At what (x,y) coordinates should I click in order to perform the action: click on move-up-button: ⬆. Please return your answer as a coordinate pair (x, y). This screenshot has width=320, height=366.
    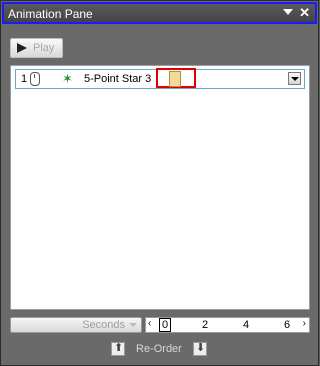
    Looking at the image, I should click on (118, 349).